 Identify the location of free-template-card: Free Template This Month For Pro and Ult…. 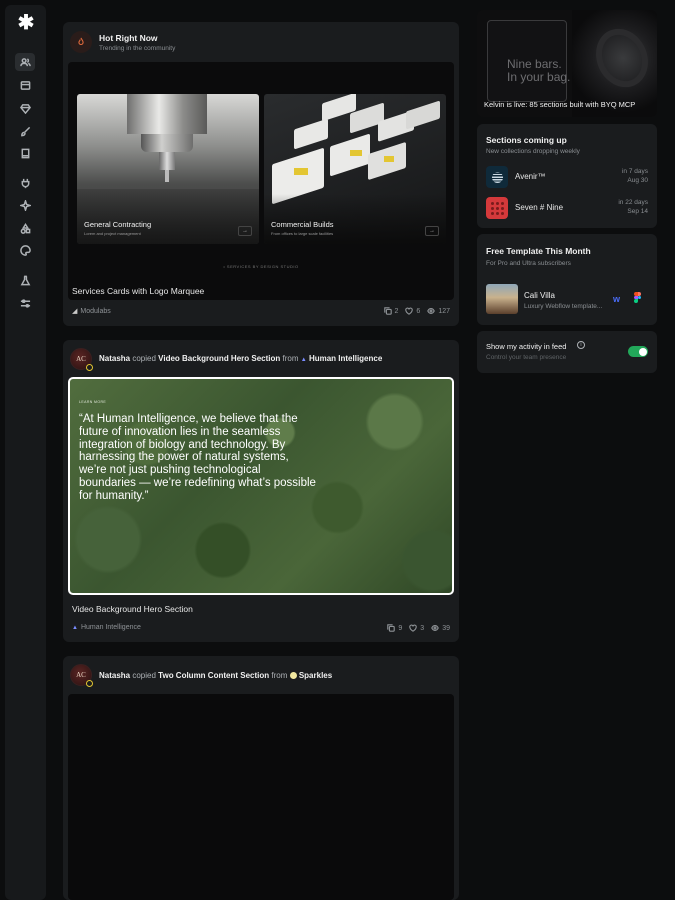
(567, 279).